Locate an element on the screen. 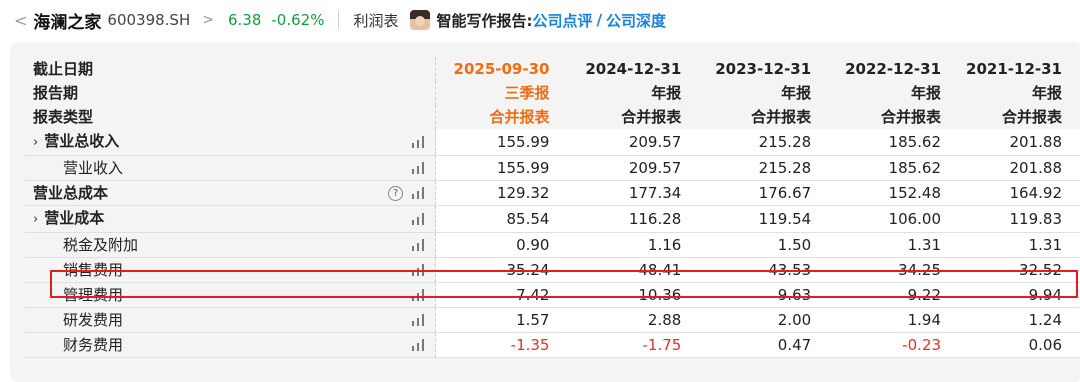 This screenshot has width=1080, height=382. row-label: 财务费用 is located at coordinates (93, 345).